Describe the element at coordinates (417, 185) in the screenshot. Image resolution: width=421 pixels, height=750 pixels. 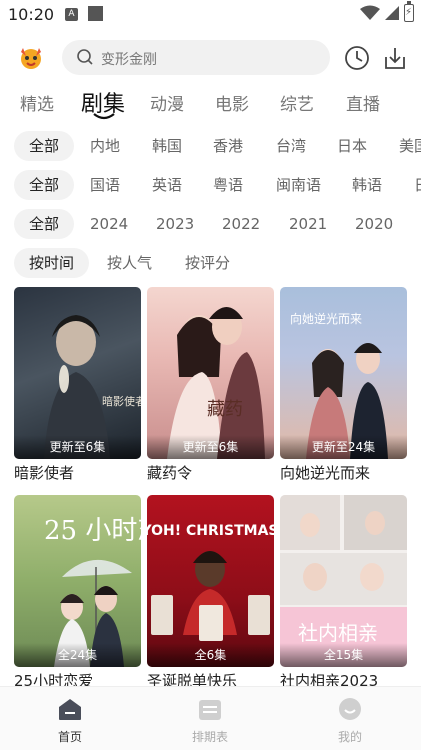
I see `language-chip: 日` at that location.